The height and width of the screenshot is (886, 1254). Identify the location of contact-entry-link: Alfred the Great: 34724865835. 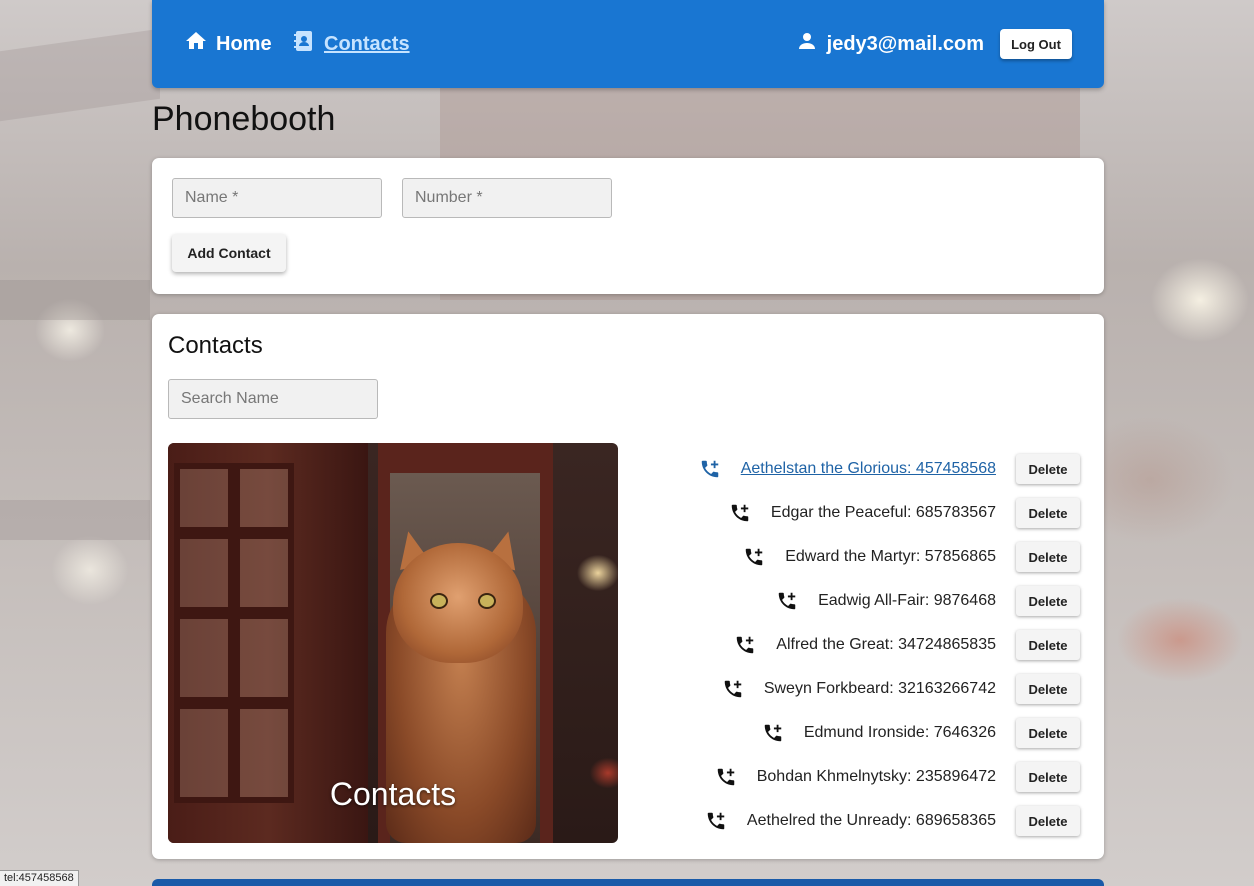
(886, 645).